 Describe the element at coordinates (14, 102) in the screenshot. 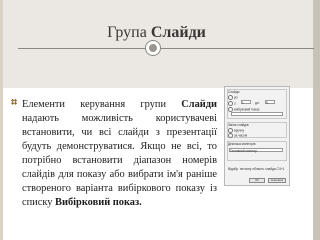

I see `diamond-bullet-icon` at that location.